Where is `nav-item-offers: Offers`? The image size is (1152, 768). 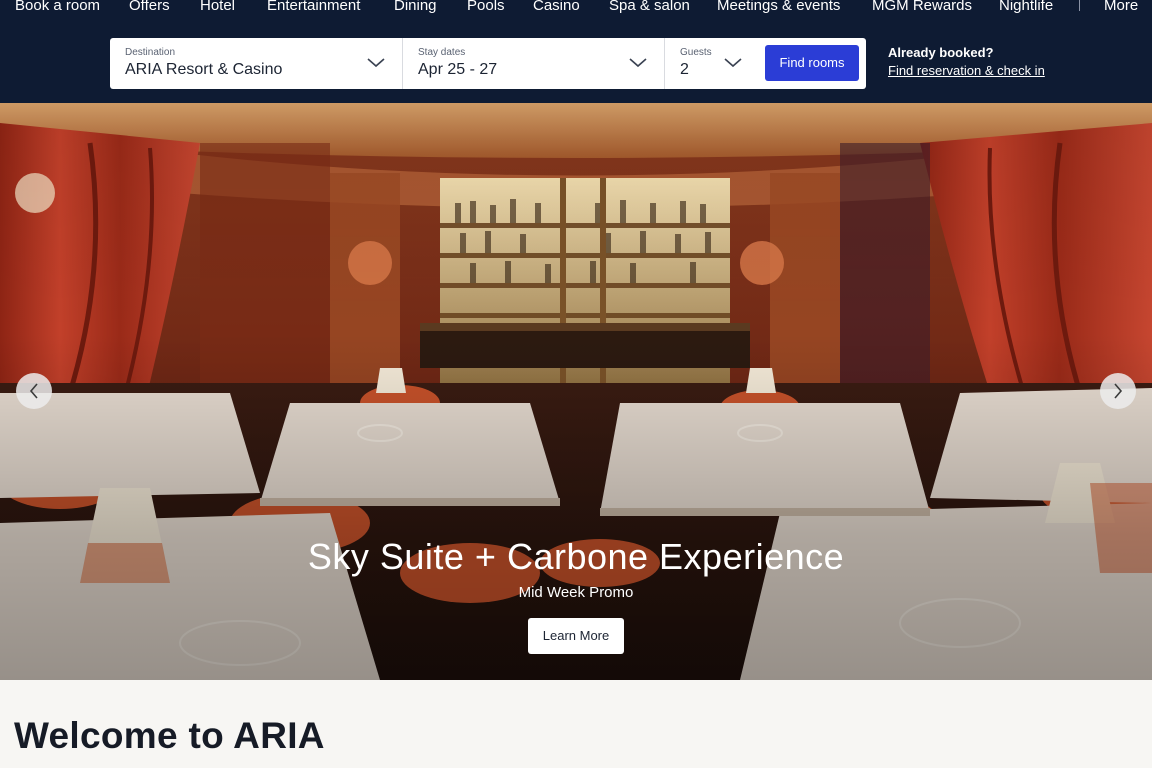
nav-item-offers: Offers is located at coordinates (149, 9).